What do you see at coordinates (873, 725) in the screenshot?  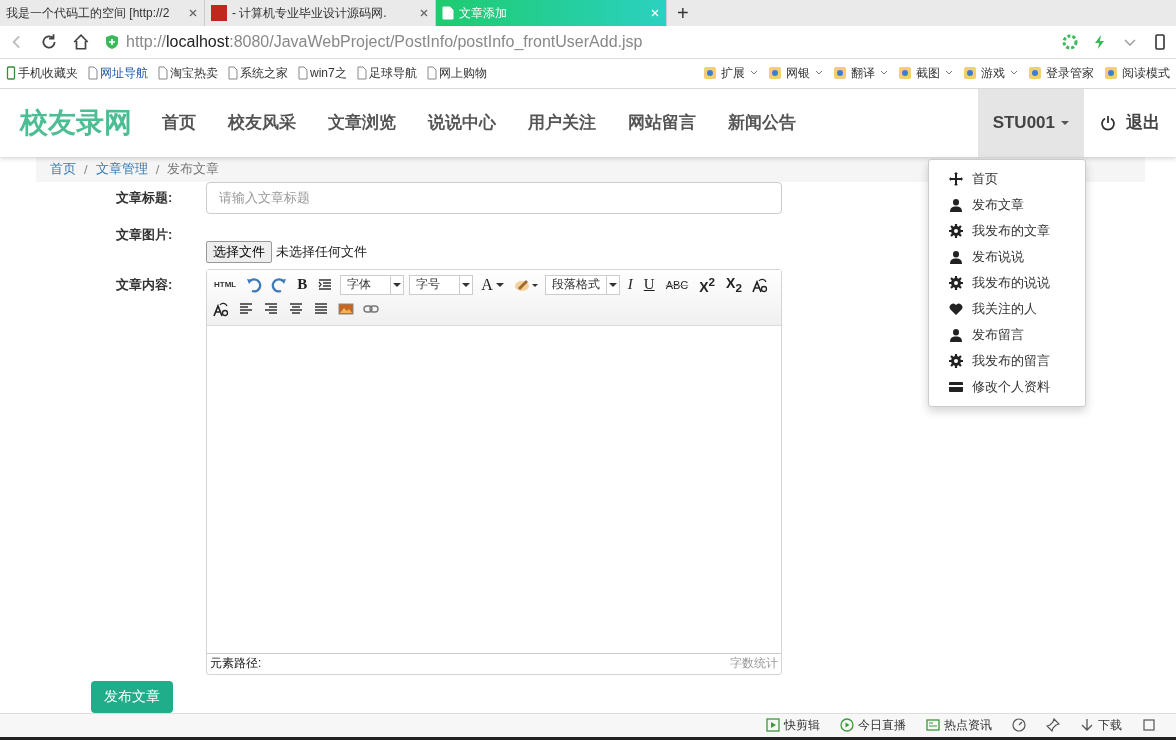 I see `status-bar-item: 今日直播` at bounding box center [873, 725].